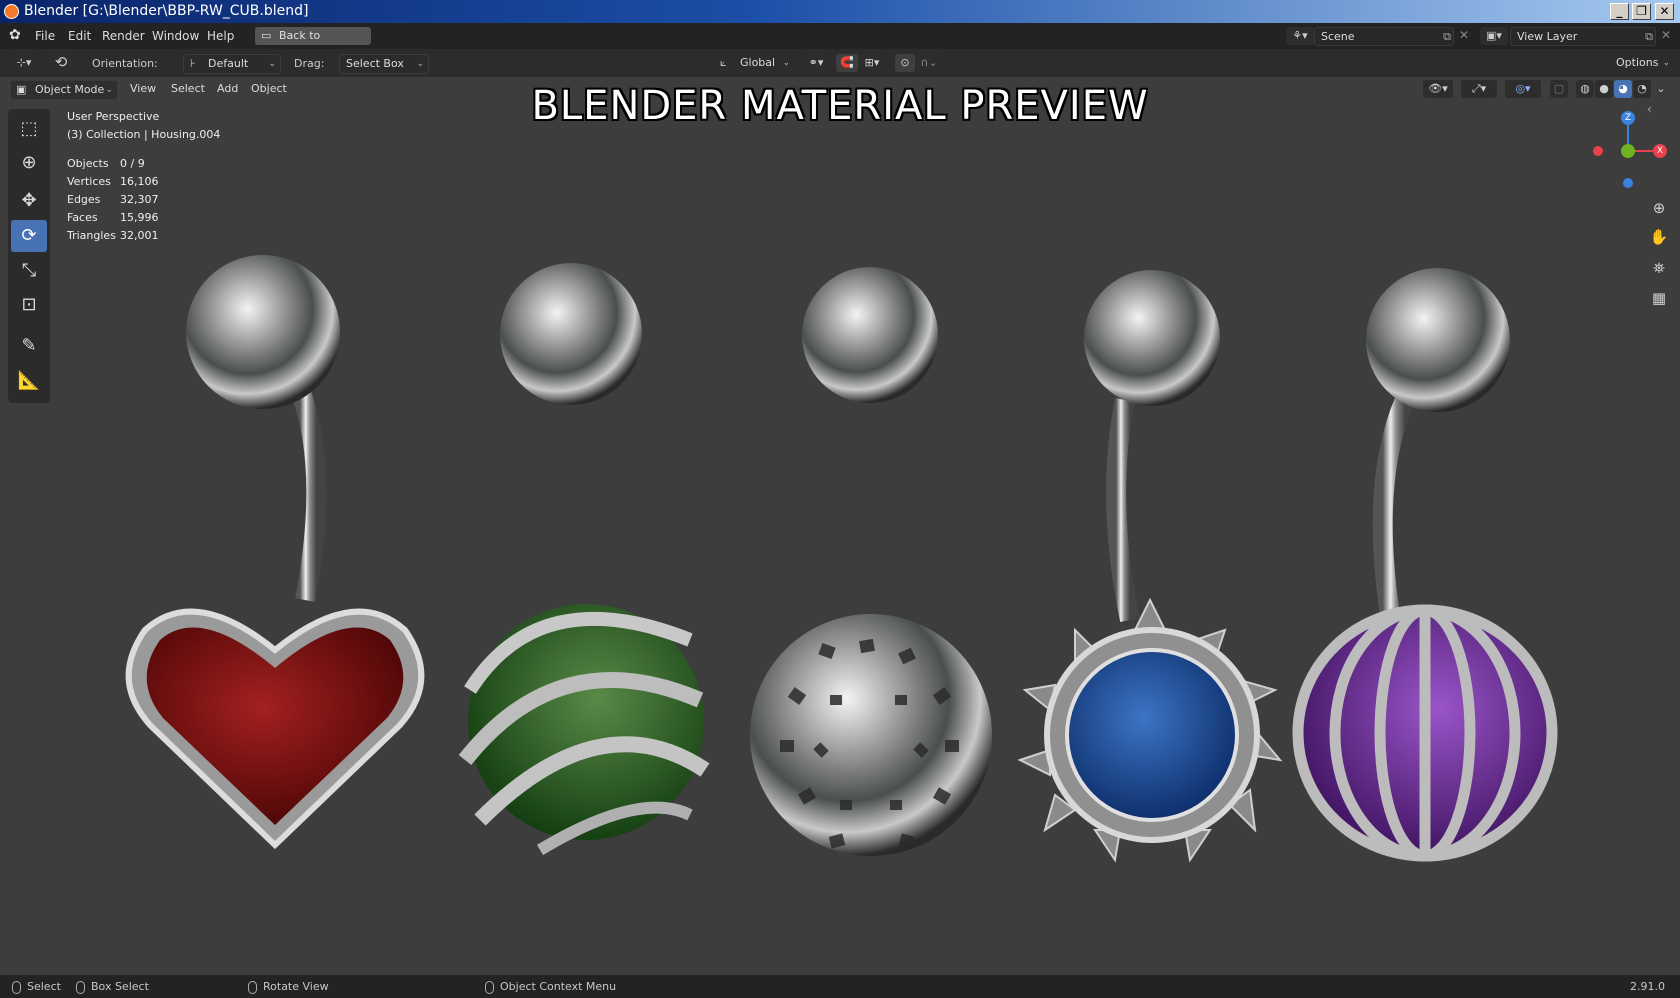 The width and height of the screenshot is (1680, 998). Describe the element at coordinates (558, 986) in the screenshot. I see `status-context-menu-label: Object Context Menu` at that location.